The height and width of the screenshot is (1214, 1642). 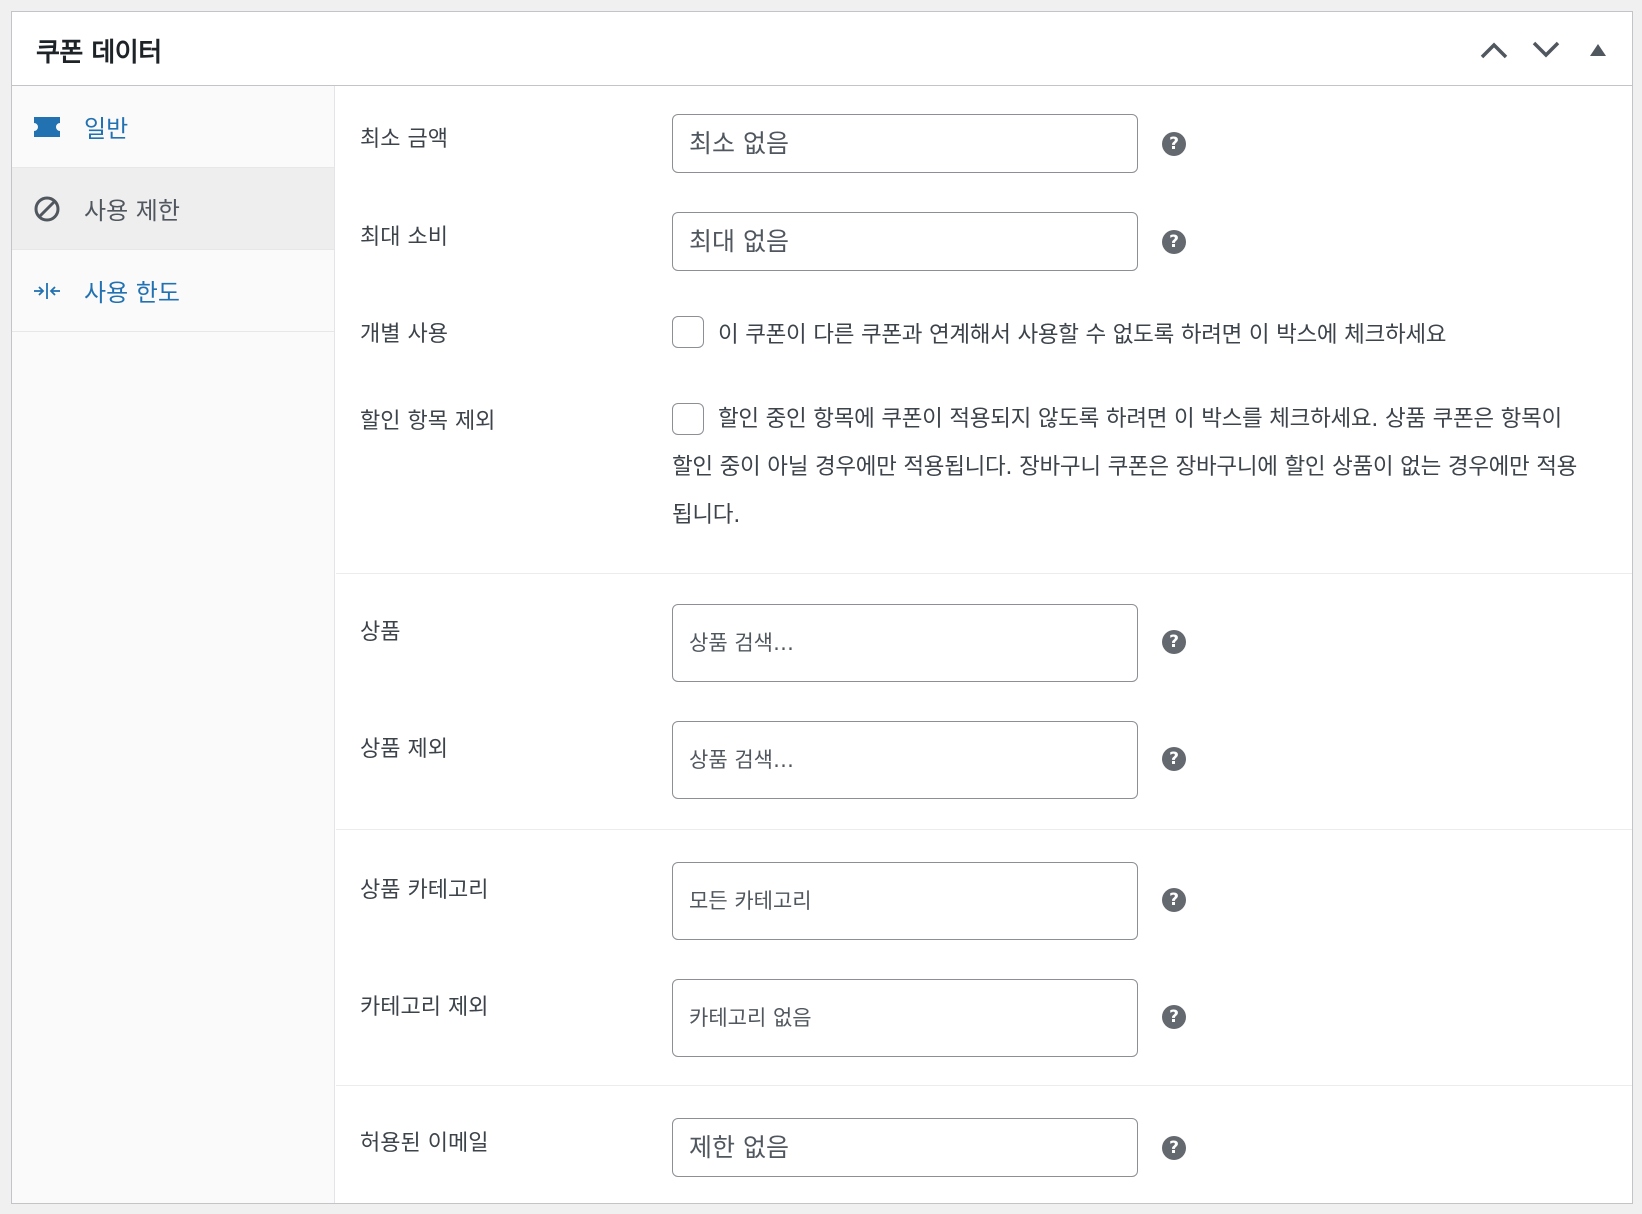 I want to click on tab-usage-restriction: 사용 제한, so click(x=173, y=209).